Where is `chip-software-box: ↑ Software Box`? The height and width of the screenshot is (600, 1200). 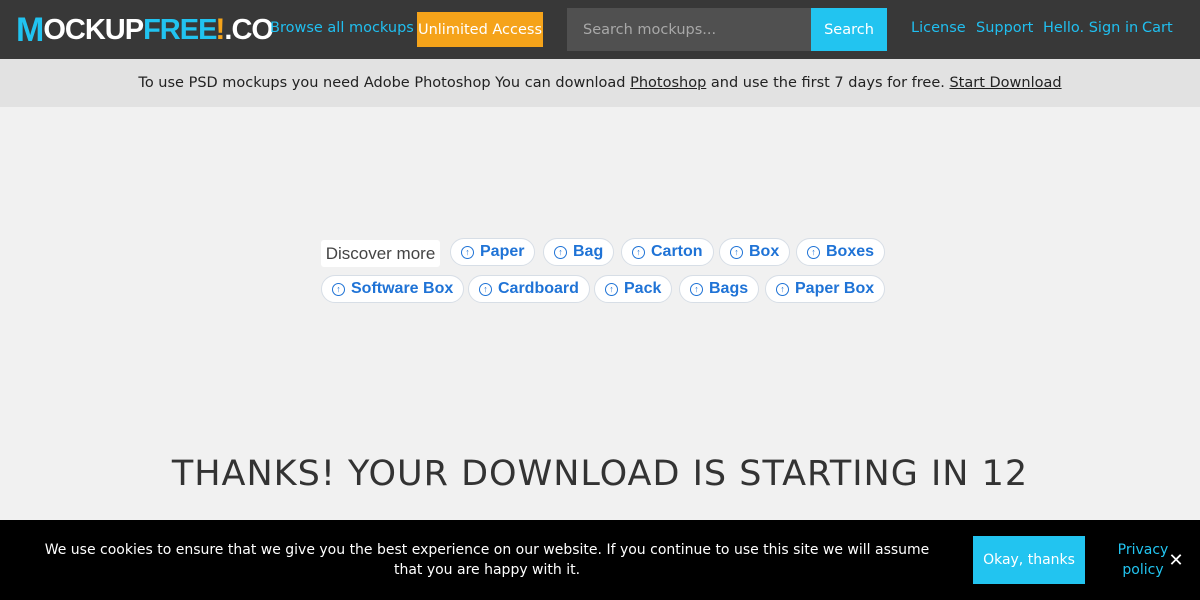
chip-software-box: ↑ Software Box is located at coordinates (393, 289).